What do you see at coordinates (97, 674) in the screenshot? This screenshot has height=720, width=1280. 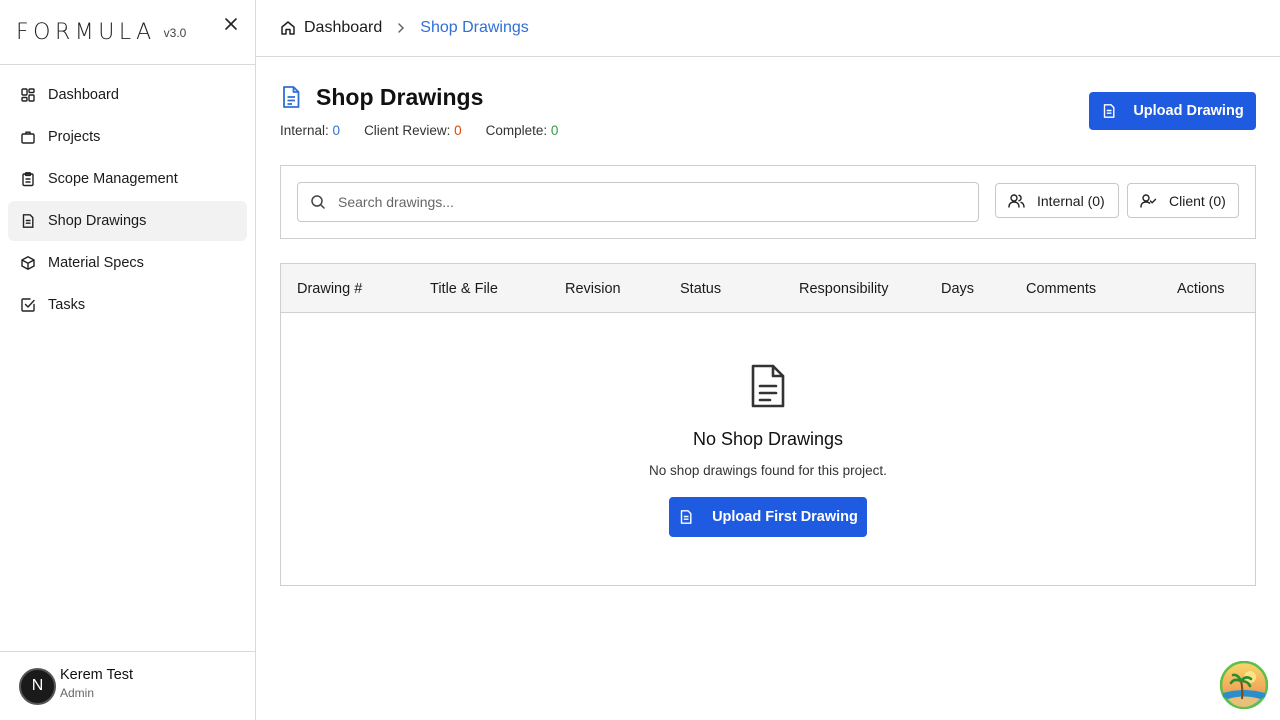 I see `user-name: Kerem Test` at bounding box center [97, 674].